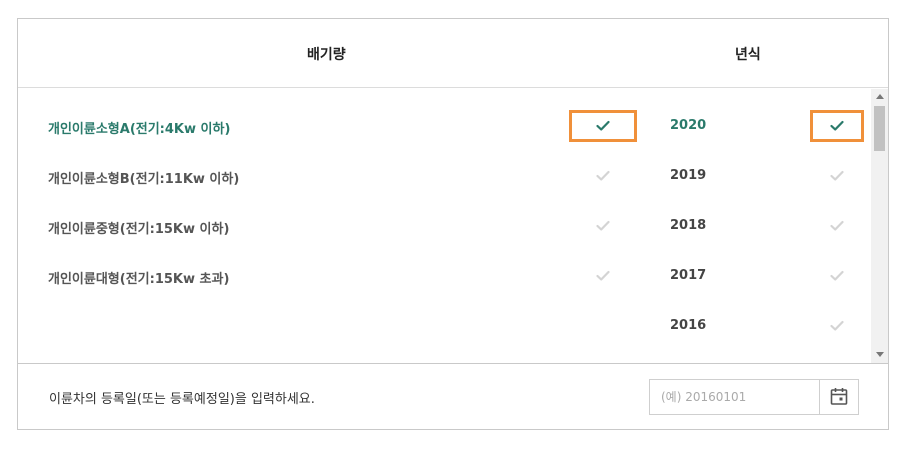  I want to click on year-option: 2019, so click(764, 164).